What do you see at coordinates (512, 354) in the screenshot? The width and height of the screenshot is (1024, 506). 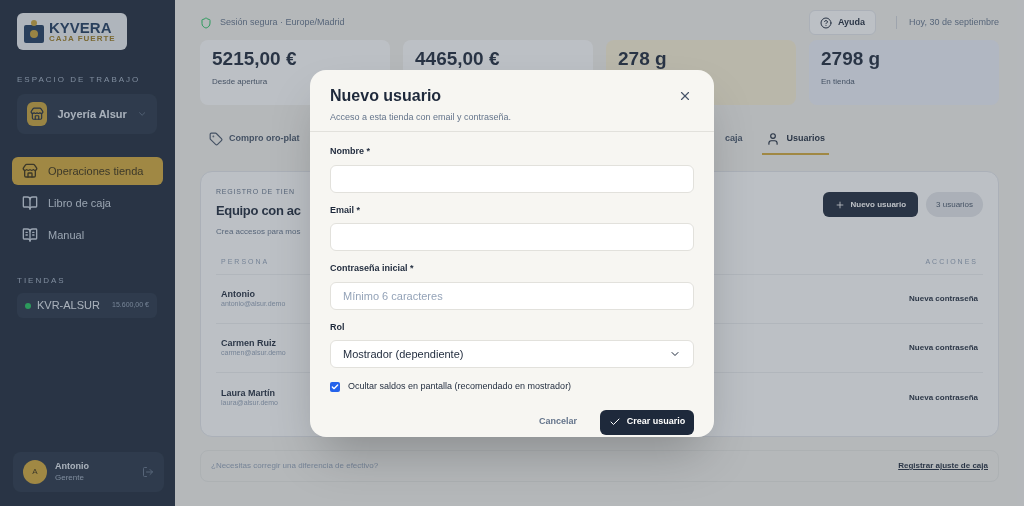 I see `role-select: Mostrador (dependiente)` at bounding box center [512, 354].